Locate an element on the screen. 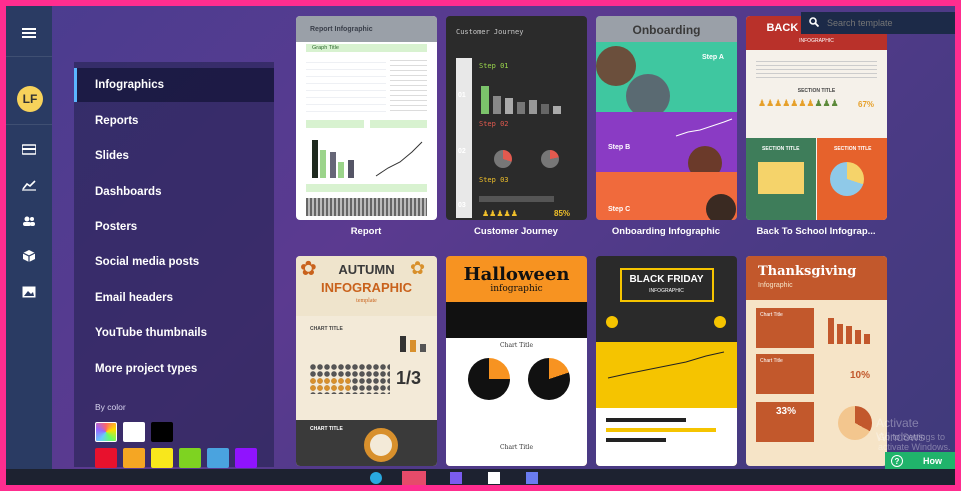  thumb-title: INFOGRAPHIC is located at coordinates (366, 287).